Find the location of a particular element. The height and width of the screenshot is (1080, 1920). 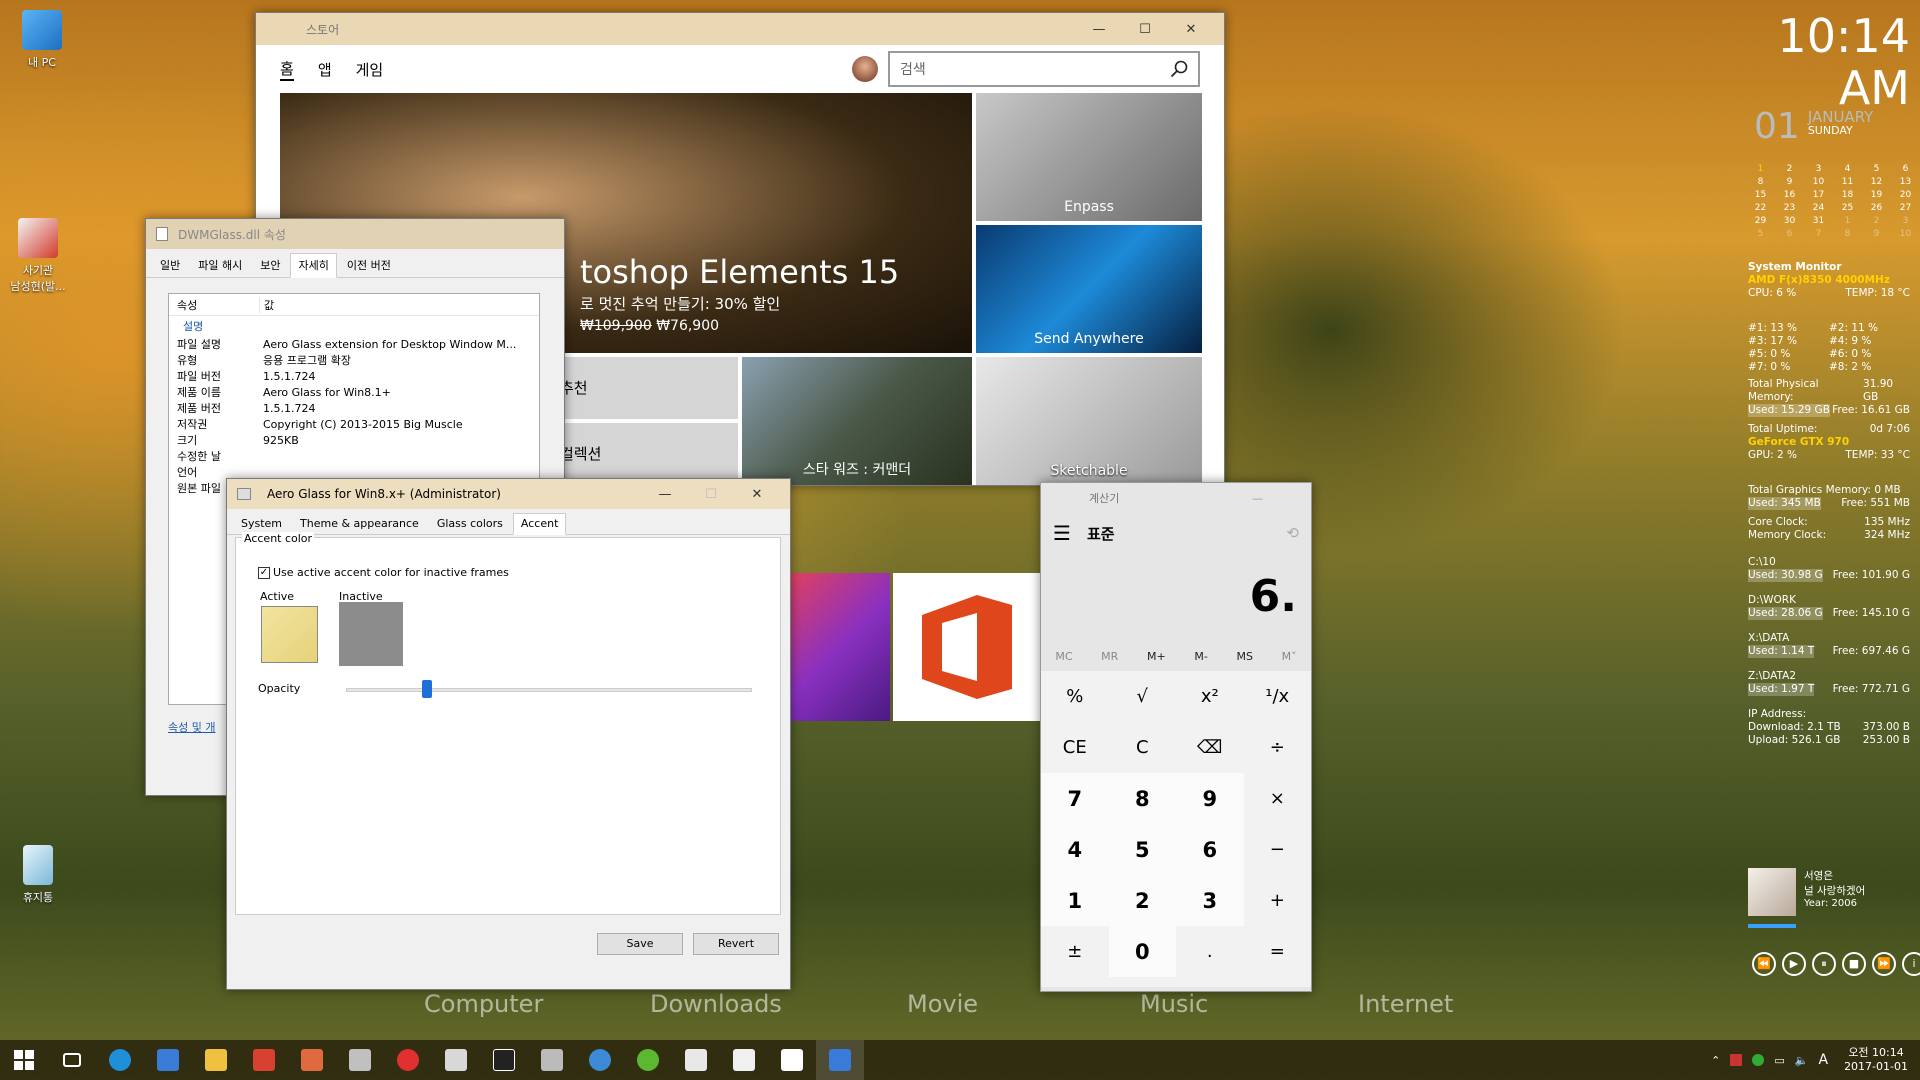

calendar-day: 9 is located at coordinates (1876, 234).